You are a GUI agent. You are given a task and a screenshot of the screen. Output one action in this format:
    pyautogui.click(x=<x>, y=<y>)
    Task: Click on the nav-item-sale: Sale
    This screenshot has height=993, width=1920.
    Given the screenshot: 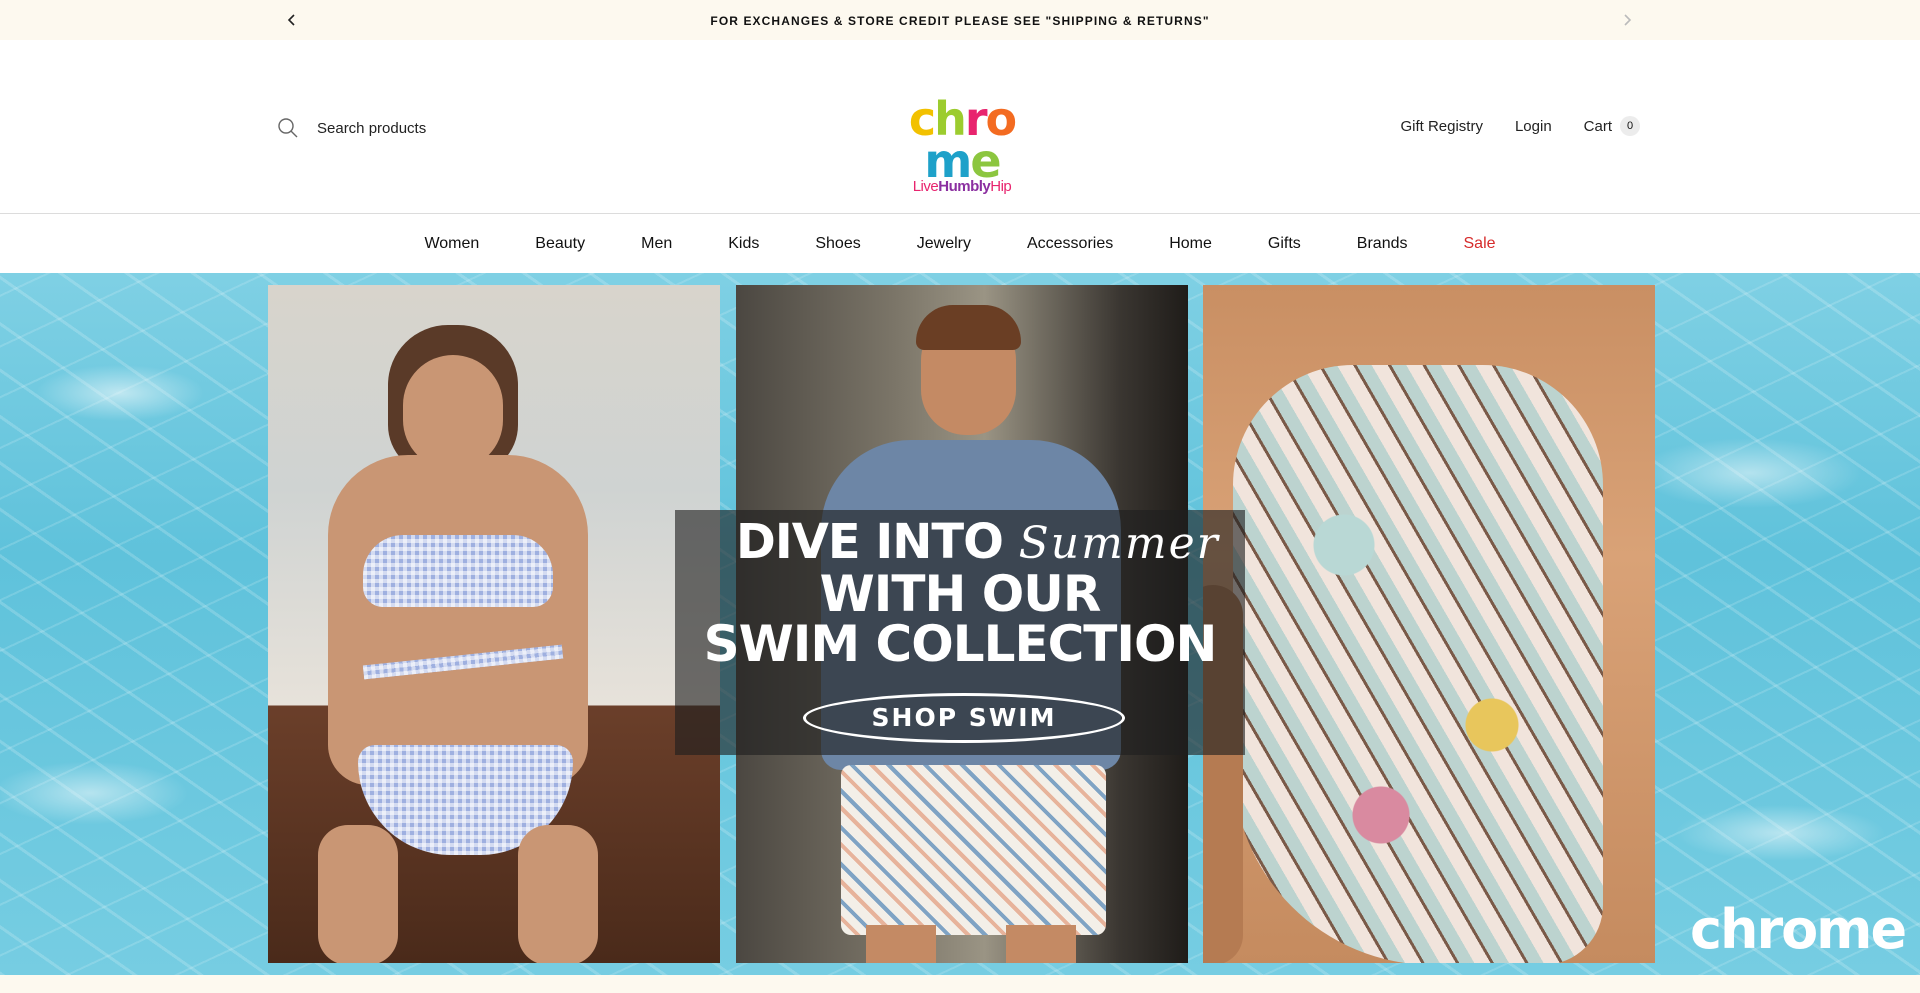 What is the action you would take?
    pyautogui.click(x=1480, y=244)
    